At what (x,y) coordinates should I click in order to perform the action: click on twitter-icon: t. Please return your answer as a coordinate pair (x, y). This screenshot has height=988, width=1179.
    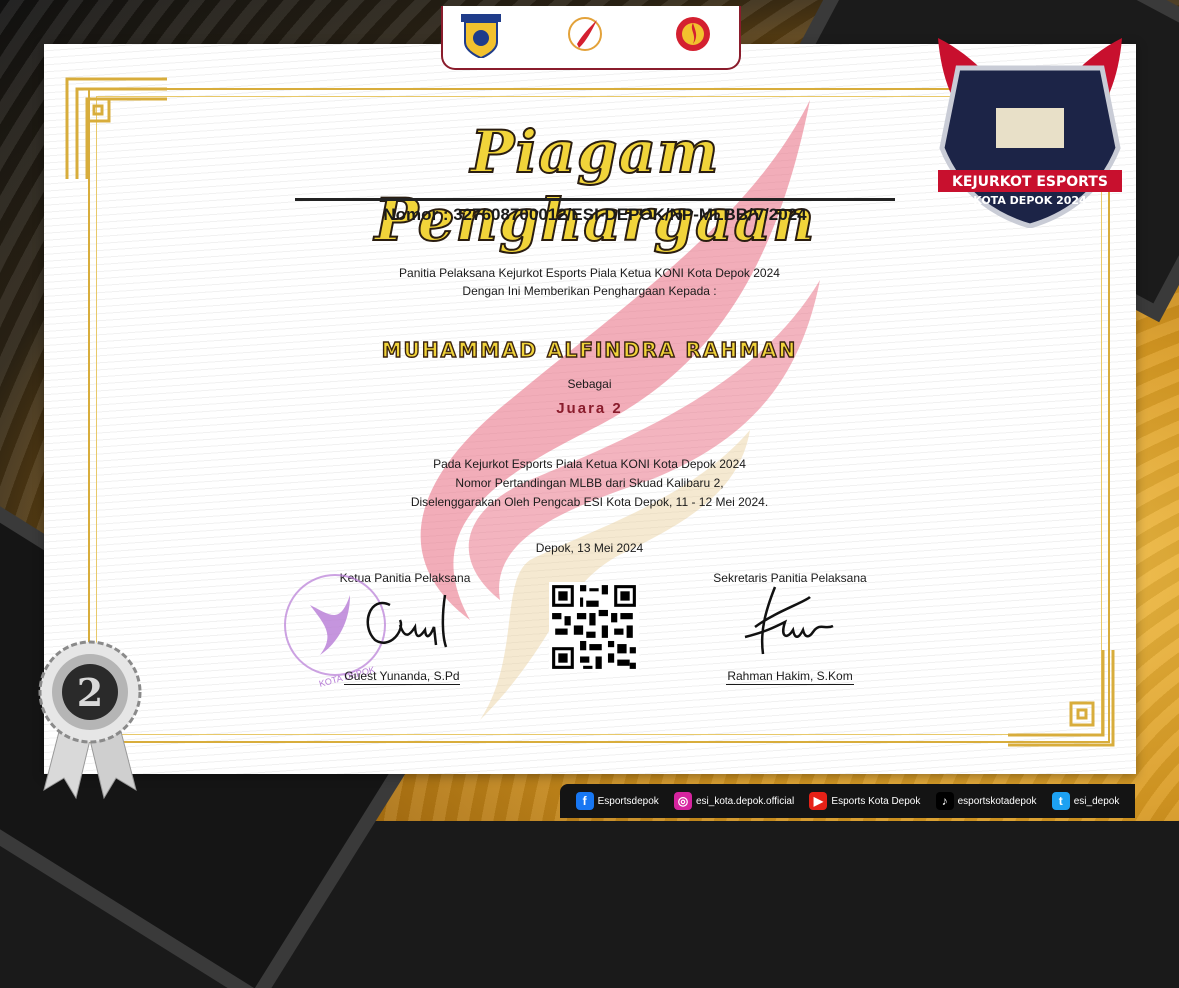
    Looking at the image, I should click on (1060, 801).